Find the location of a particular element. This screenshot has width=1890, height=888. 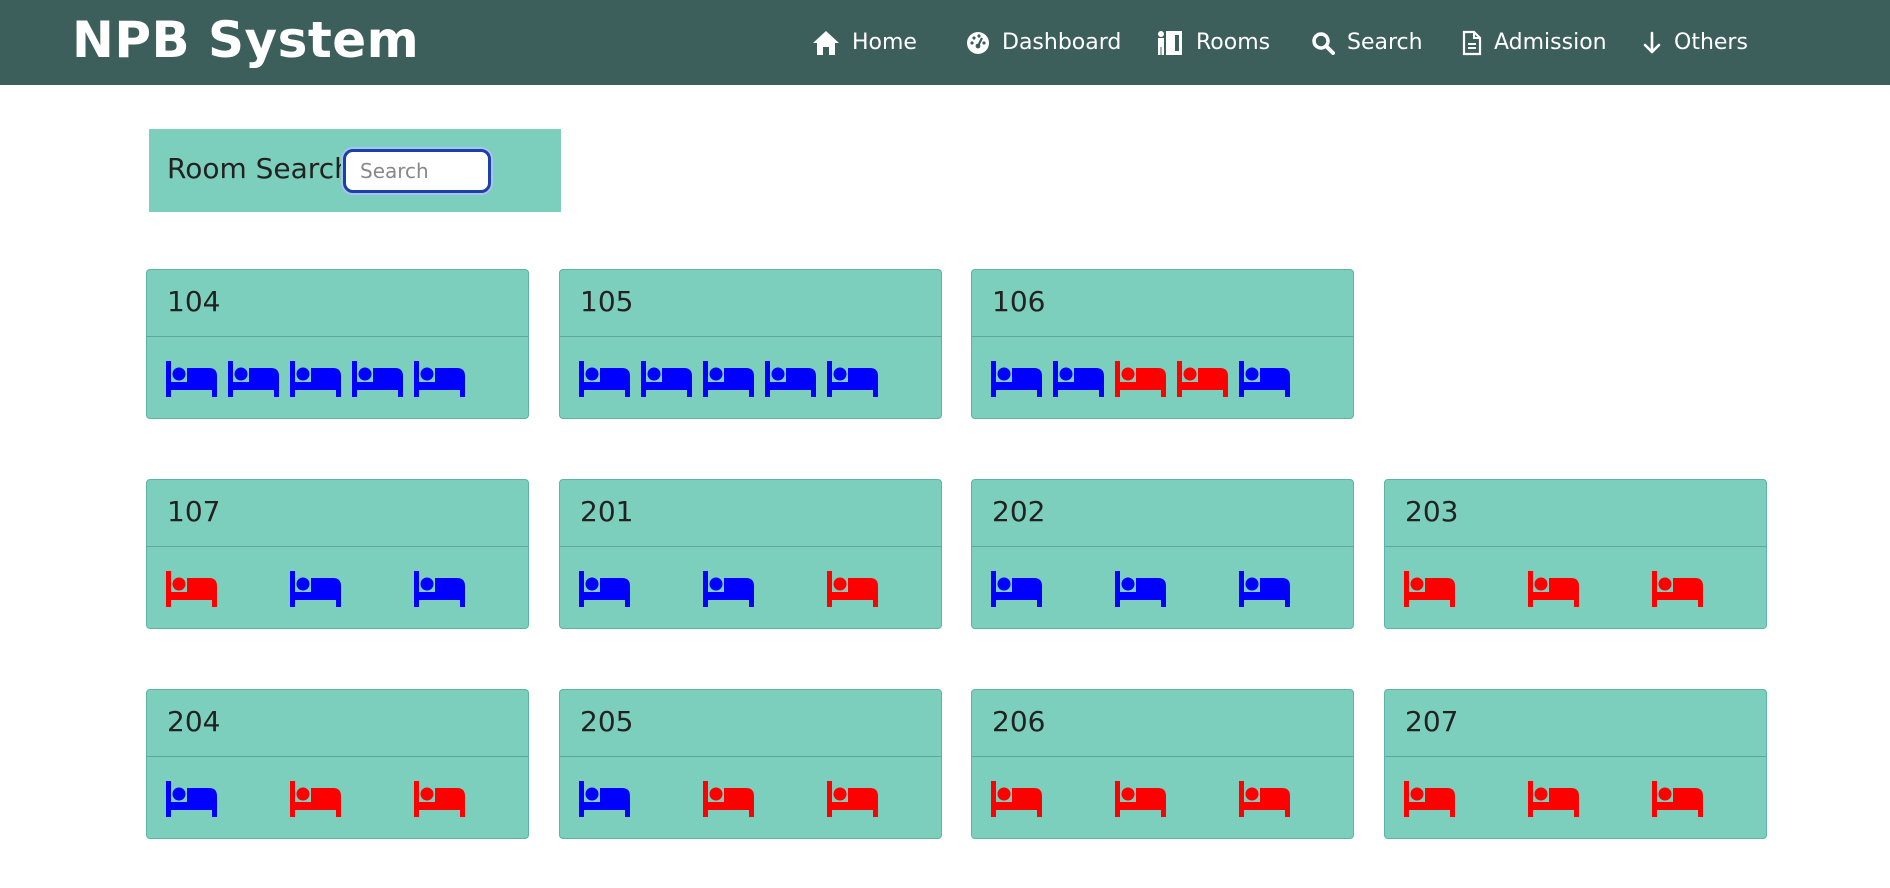

room-search-input is located at coordinates (417, 171).